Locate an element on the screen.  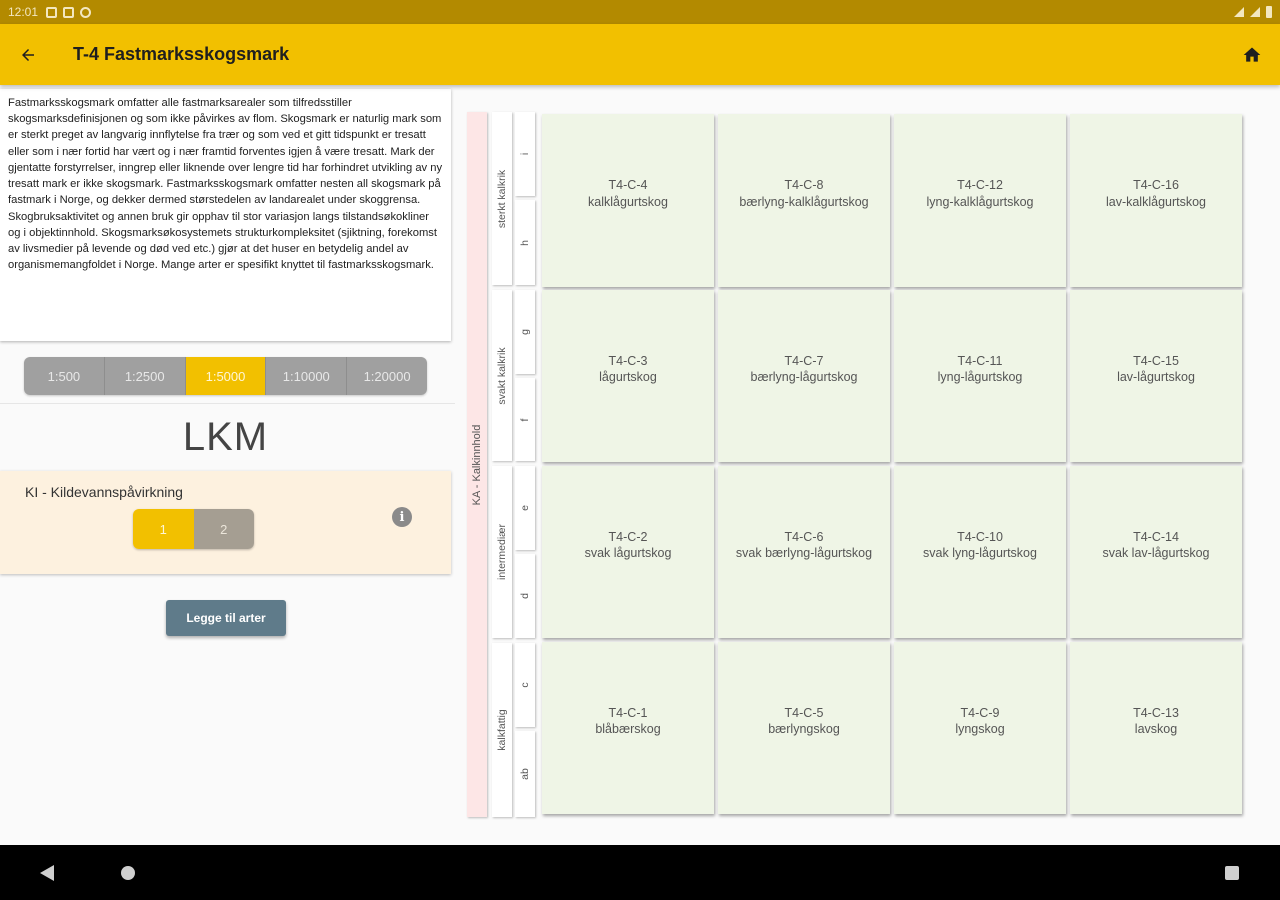
step-cell-d: d is located at coordinates (525, 596).